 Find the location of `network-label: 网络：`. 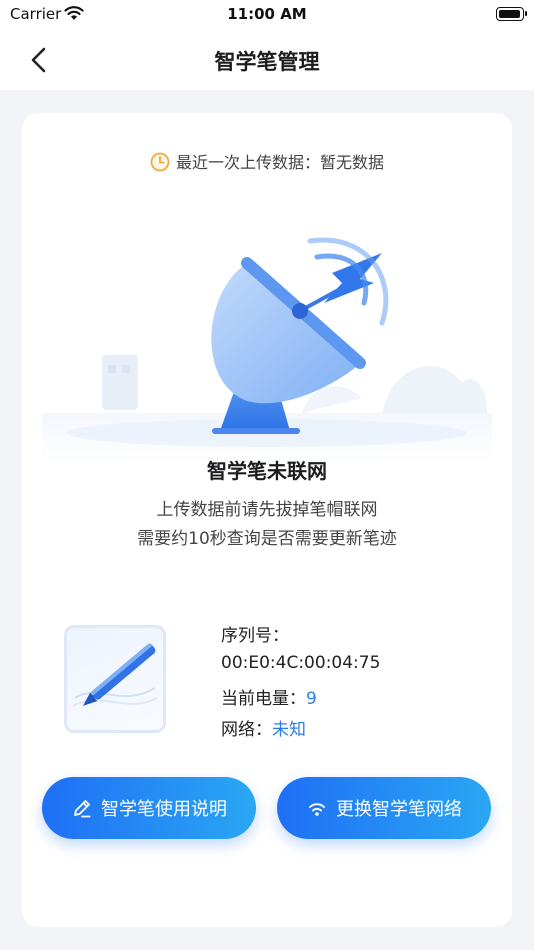

network-label: 网络： is located at coordinates (246, 730).